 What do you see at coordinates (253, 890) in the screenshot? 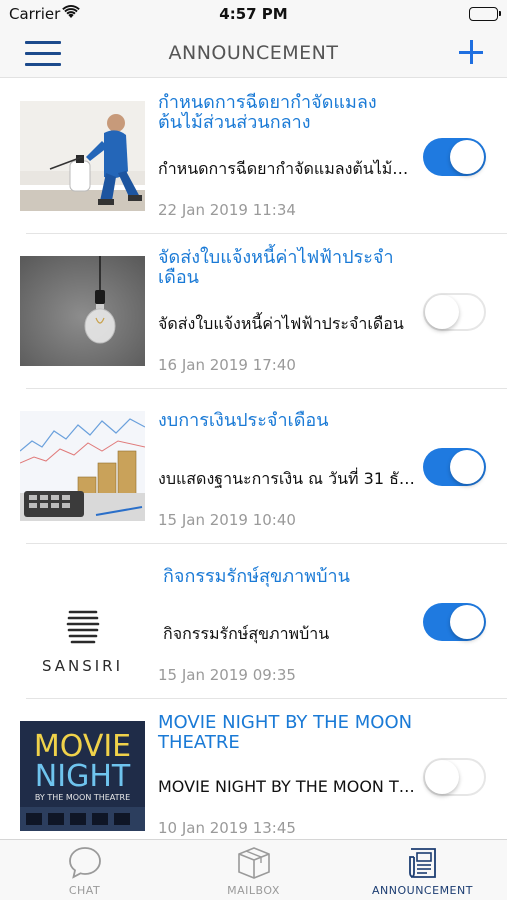
I see `tab-label: MAILBOX` at bounding box center [253, 890].